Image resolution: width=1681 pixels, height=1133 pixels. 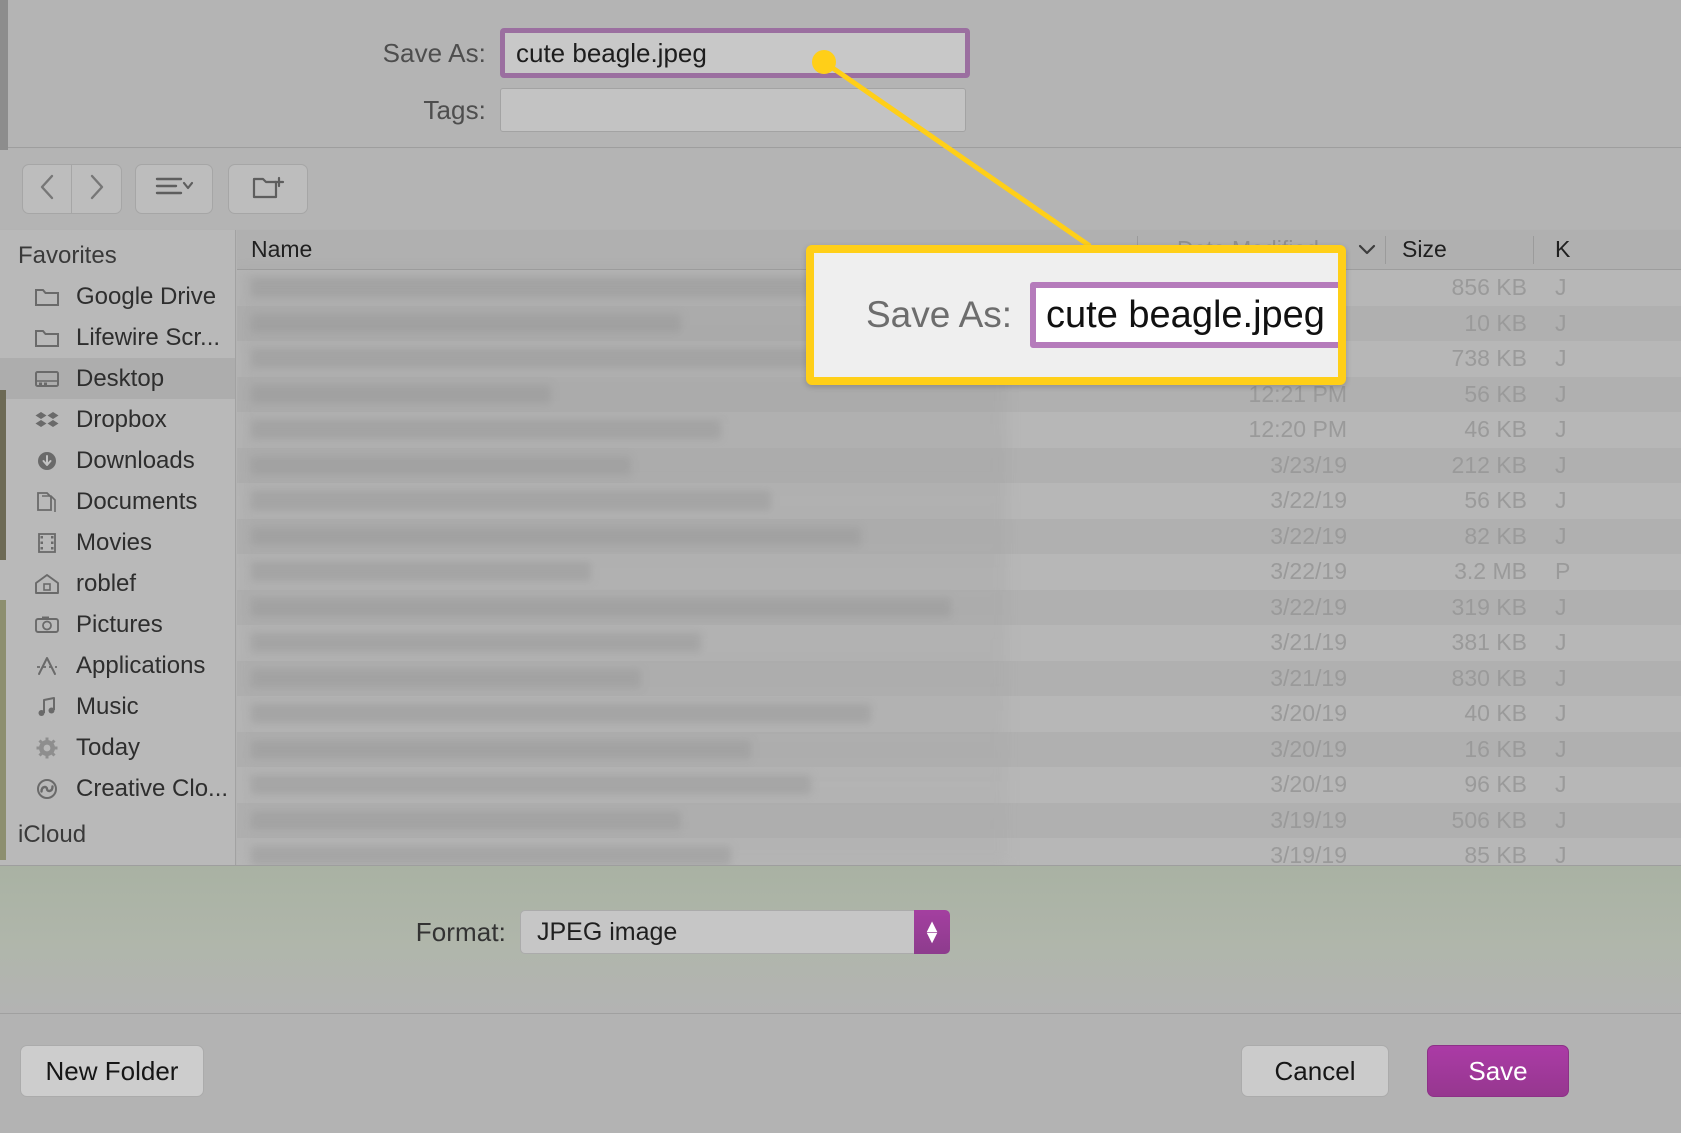 What do you see at coordinates (959, 501) in the screenshot?
I see `table-row: 3/22/19 56 KB J` at bounding box center [959, 501].